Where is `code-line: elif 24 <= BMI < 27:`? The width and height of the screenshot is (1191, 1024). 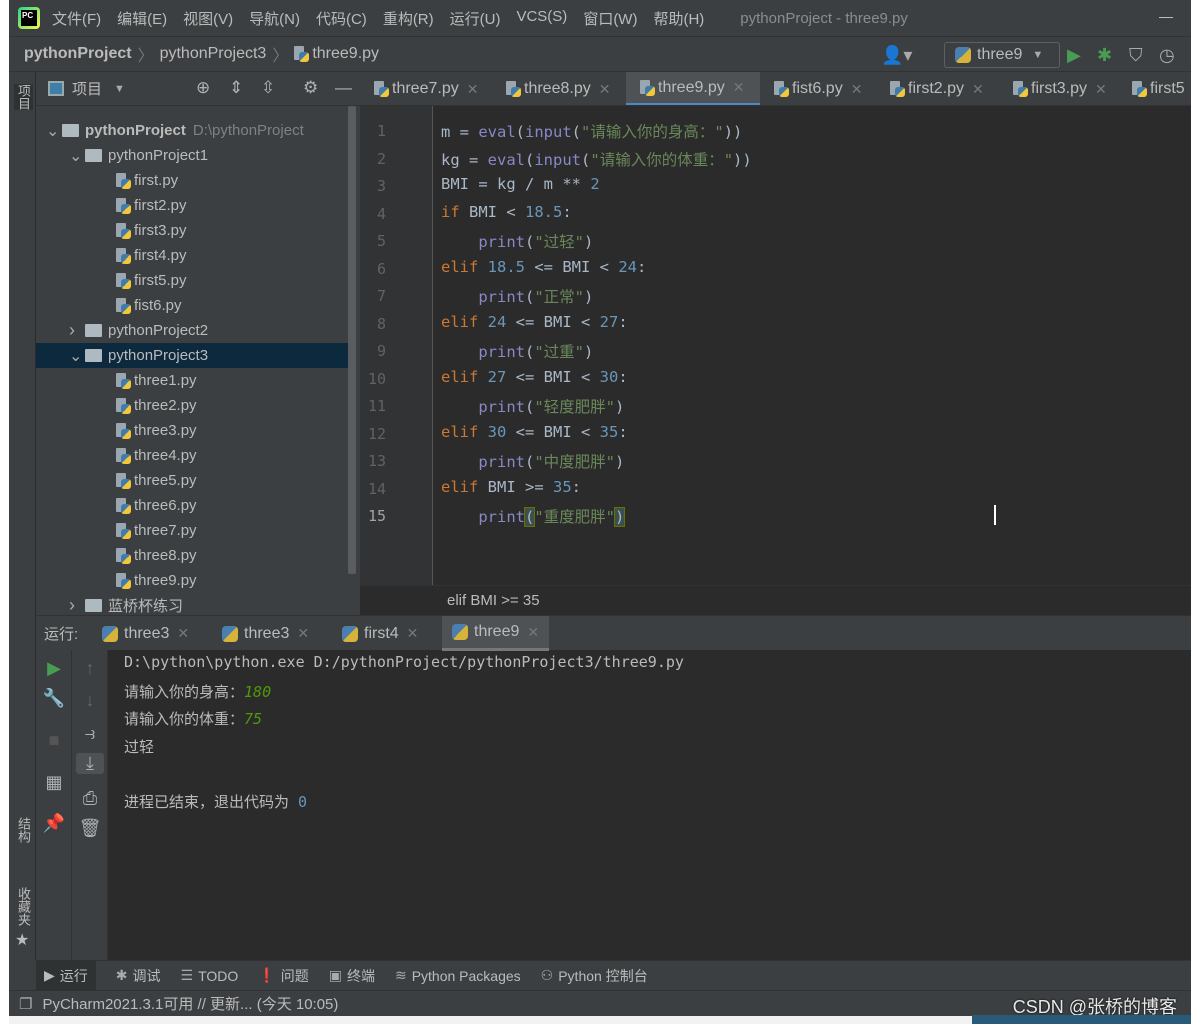
code-line: elif 24 <= BMI < 27: is located at coordinates (534, 322).